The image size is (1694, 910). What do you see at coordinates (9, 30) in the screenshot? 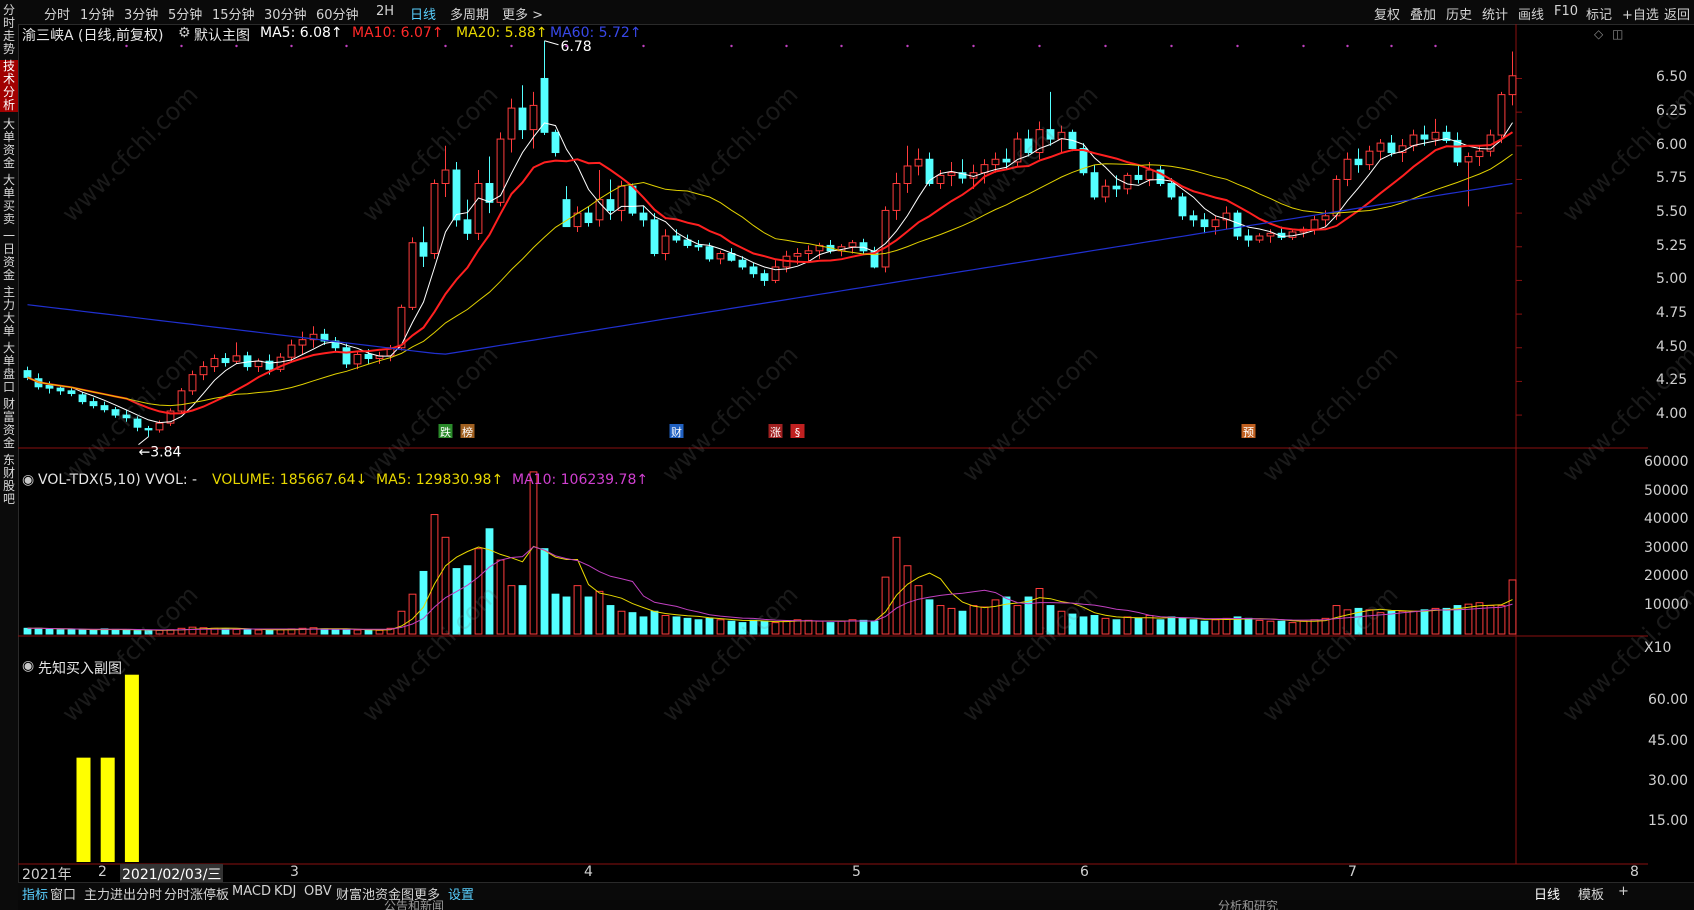
I see `tab-intraday: 分时走势` at bounding box center [9, 30].